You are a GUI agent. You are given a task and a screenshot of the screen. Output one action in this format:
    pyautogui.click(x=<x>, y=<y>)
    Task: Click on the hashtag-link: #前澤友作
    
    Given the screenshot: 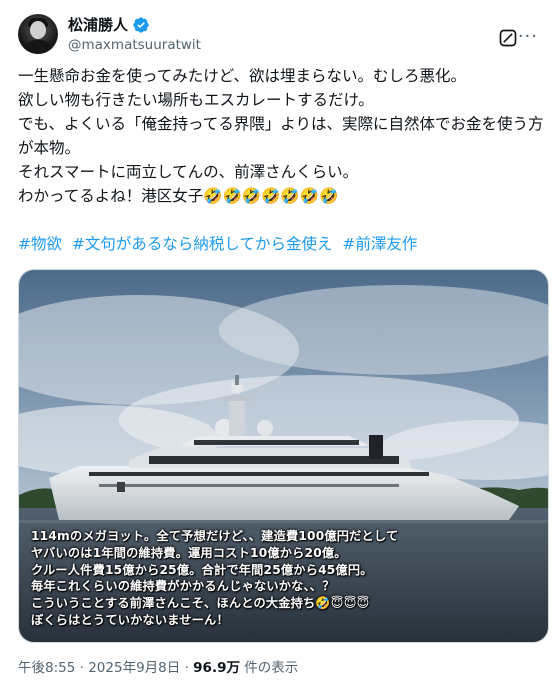 What is the action you would take?
    pyautogui.click(x=379, y=244)
    